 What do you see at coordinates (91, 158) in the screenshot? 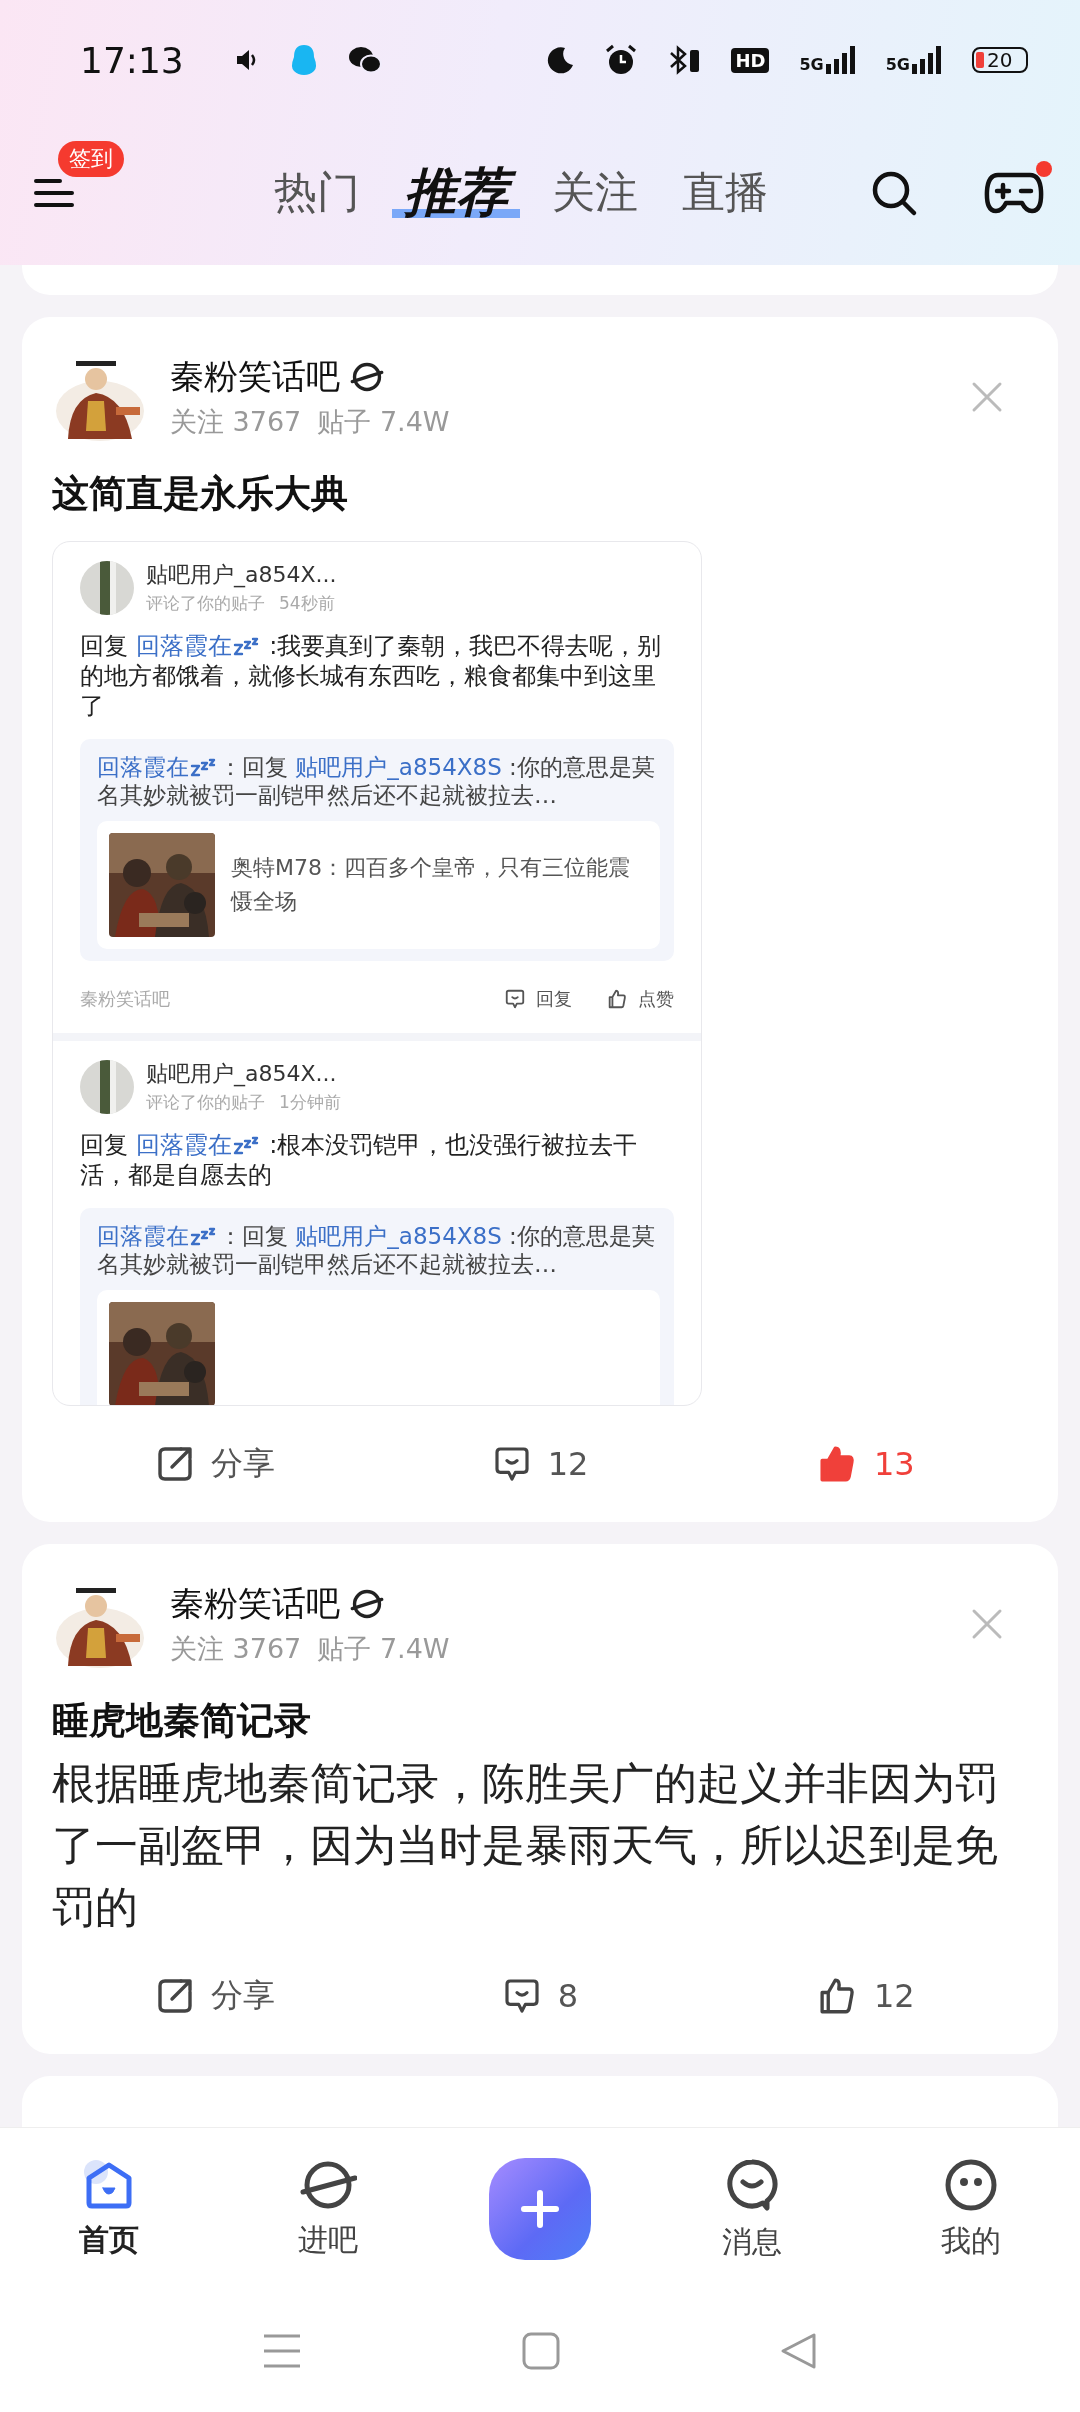
I see `sign-in-badge: 签到` at bounding box center [91, 158].